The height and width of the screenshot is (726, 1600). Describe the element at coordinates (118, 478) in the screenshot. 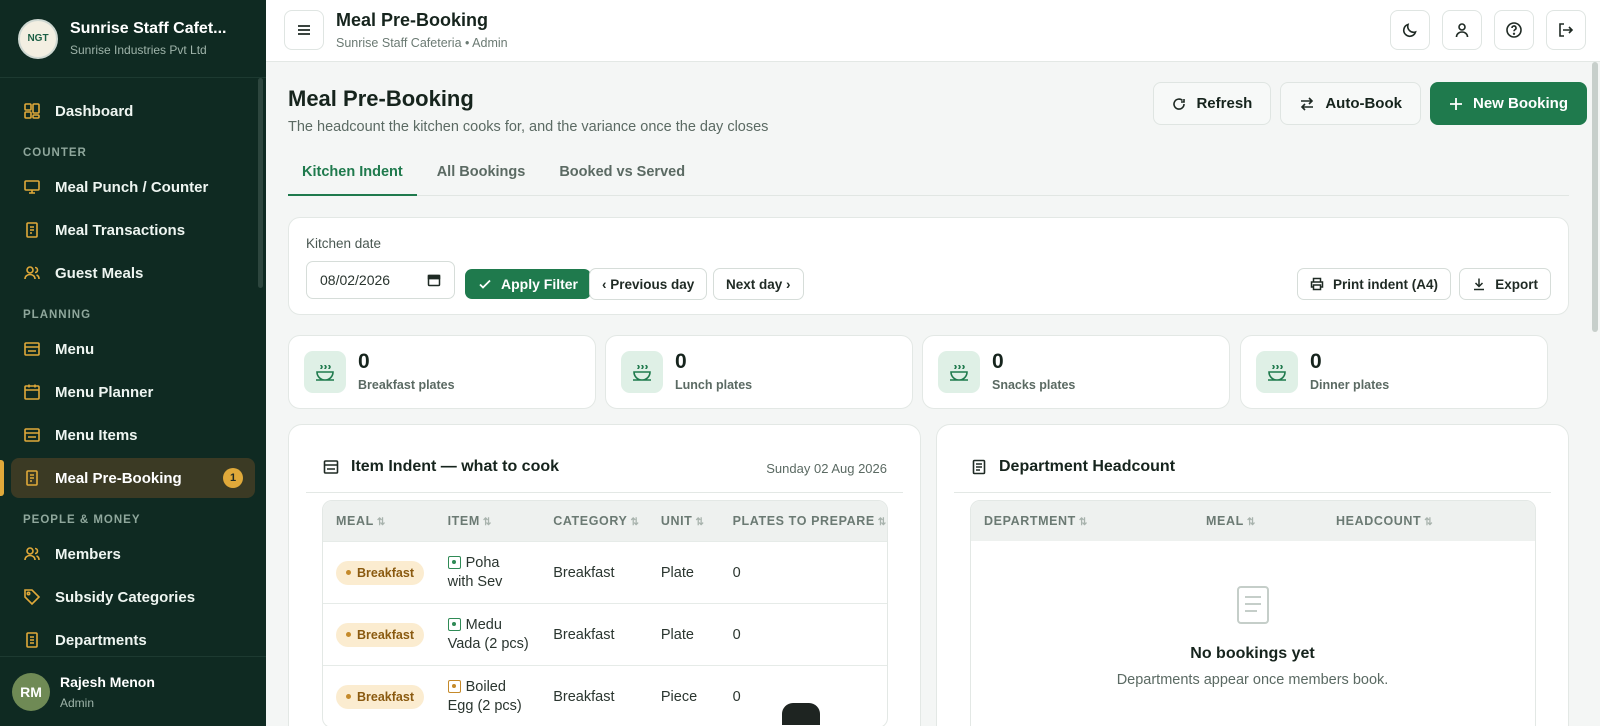

I see `sidebar-item-label: Meal Pre-Booking` at that location.